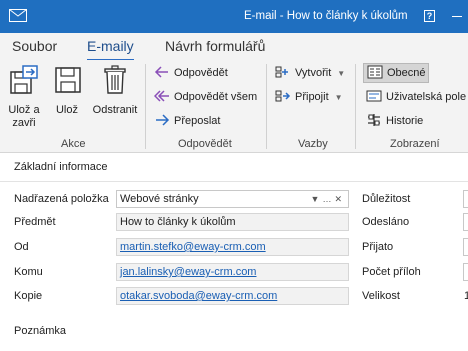  I want to click on reply-all-button: Odpovědět všem, so click(205, 97).